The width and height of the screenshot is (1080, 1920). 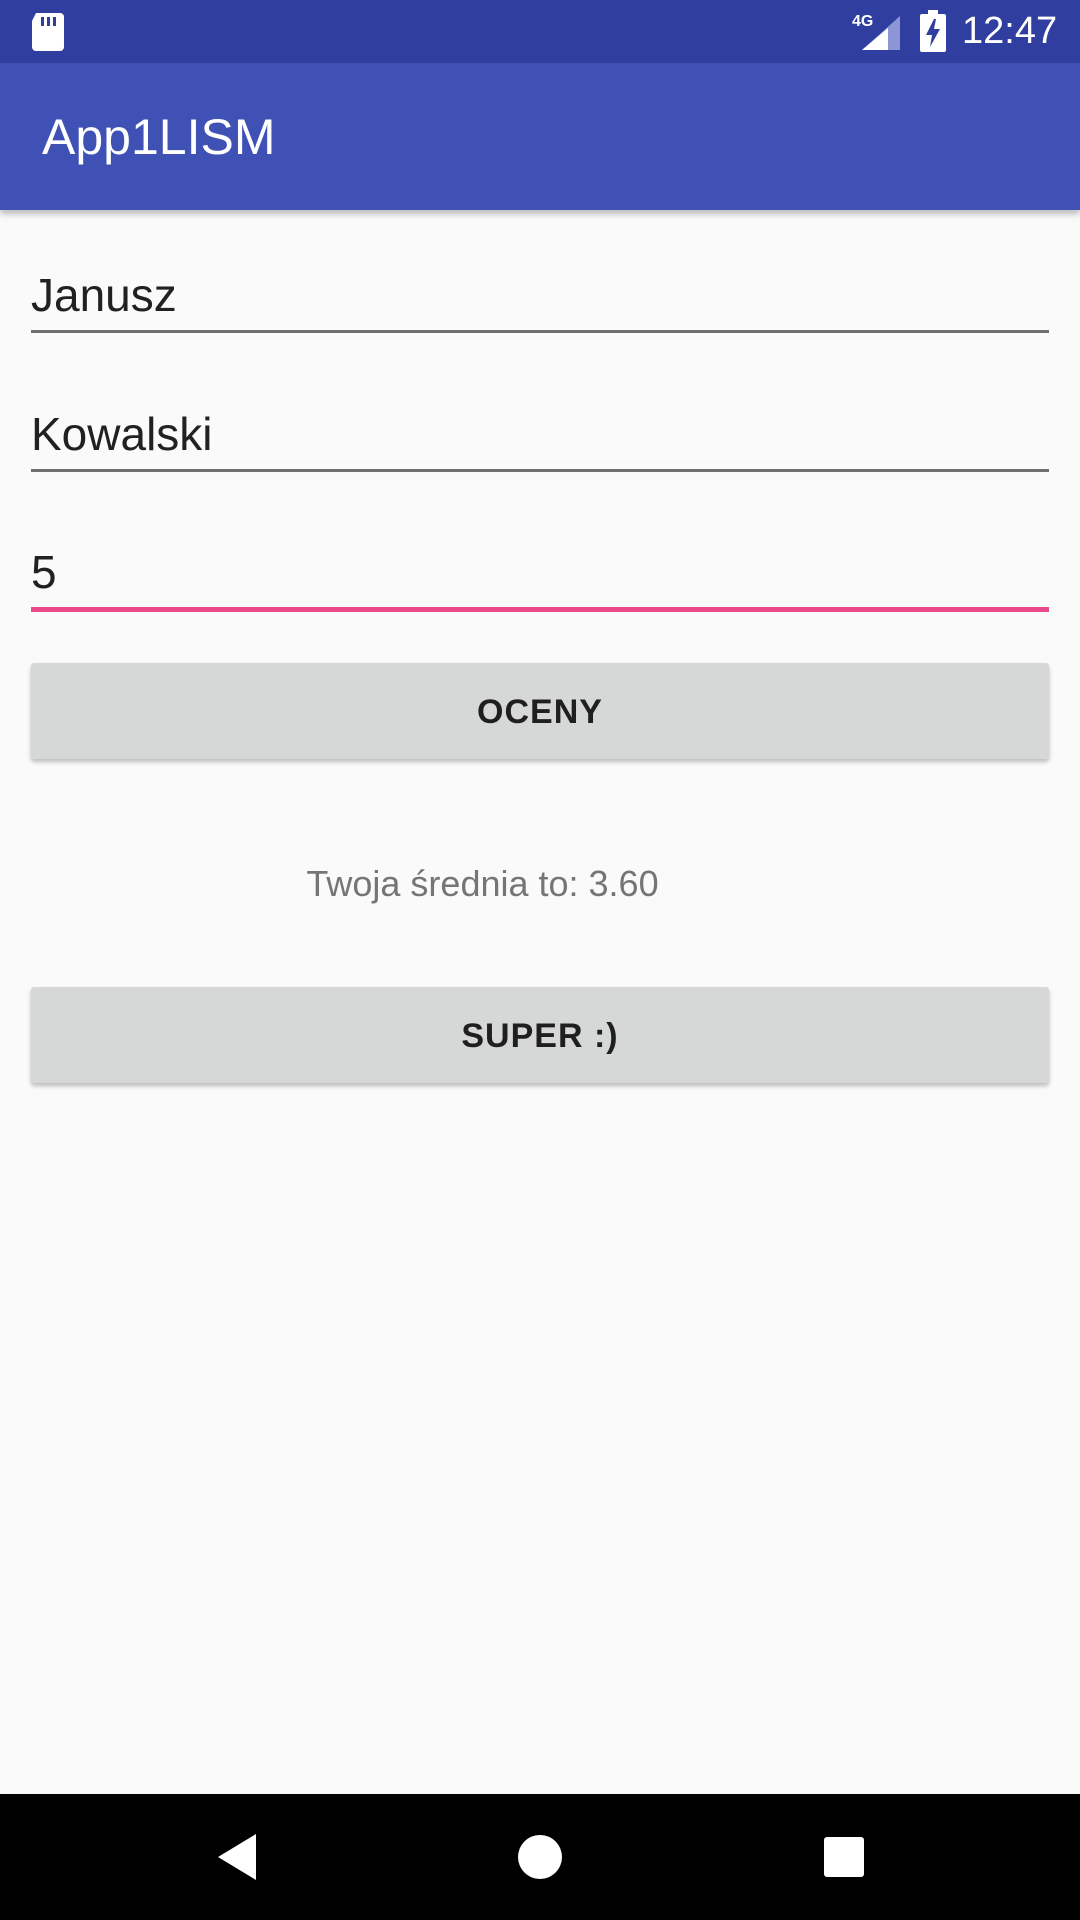 I want to click on super-button: SUPER :), so click(x=540, y=1035).